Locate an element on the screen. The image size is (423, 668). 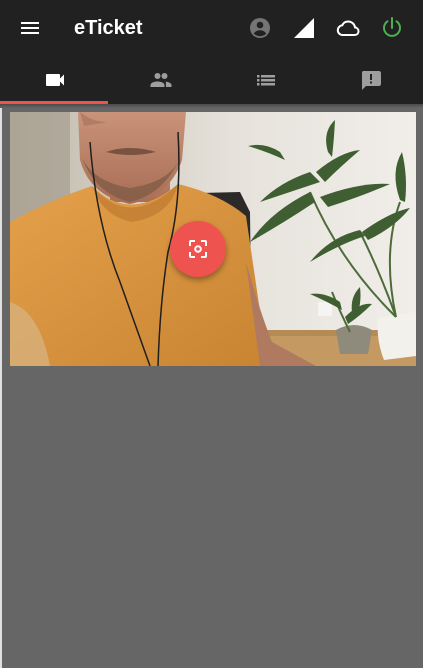
scan-ticket-button is located at coordinates (198, 249).